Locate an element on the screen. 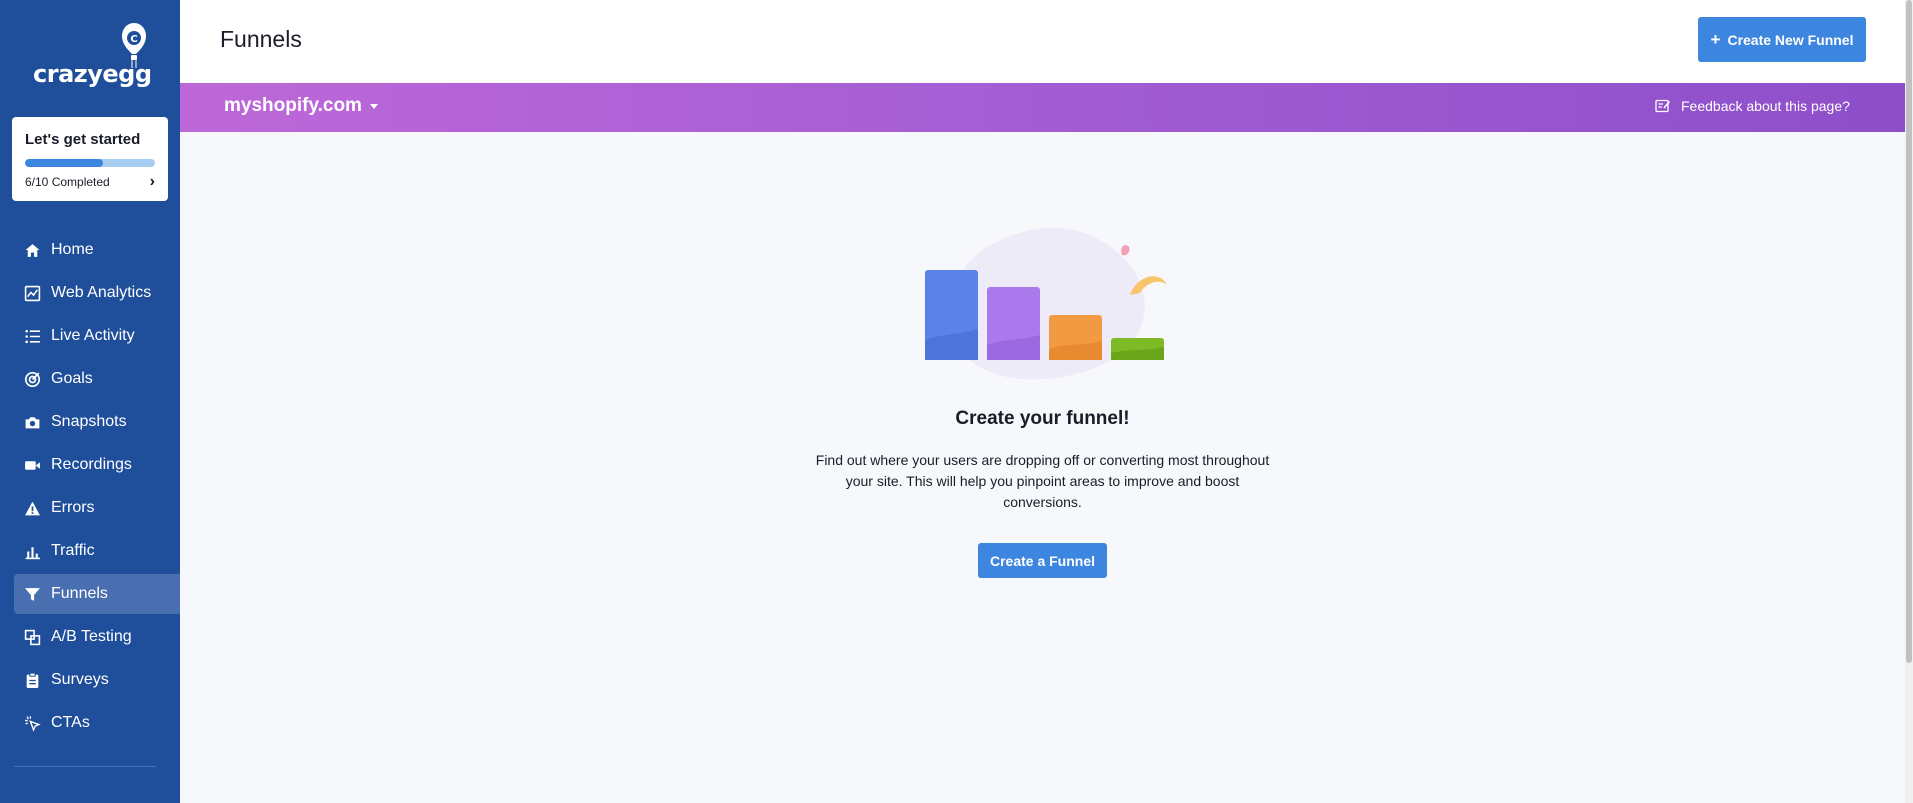  onboarding-title: Let's get started is located at coordinates (83, 139).